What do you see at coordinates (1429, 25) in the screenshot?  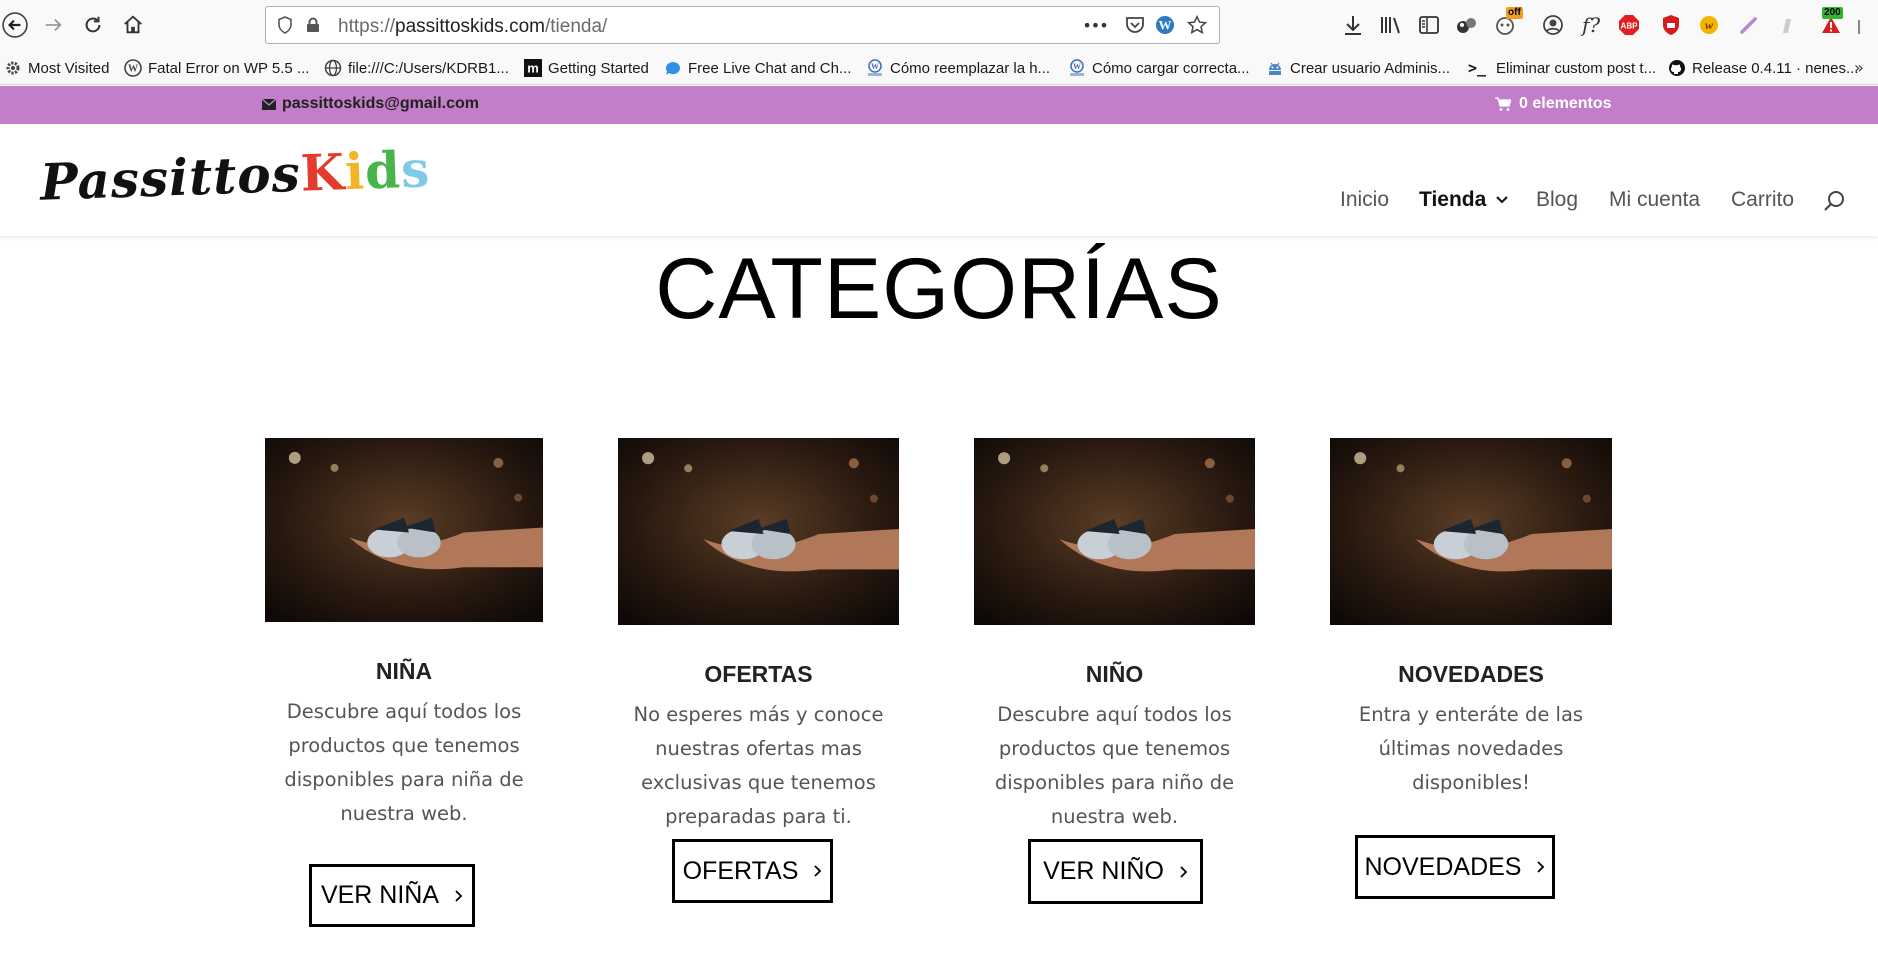 I see `sidebar-icon` at bounding box center [1429, 25].